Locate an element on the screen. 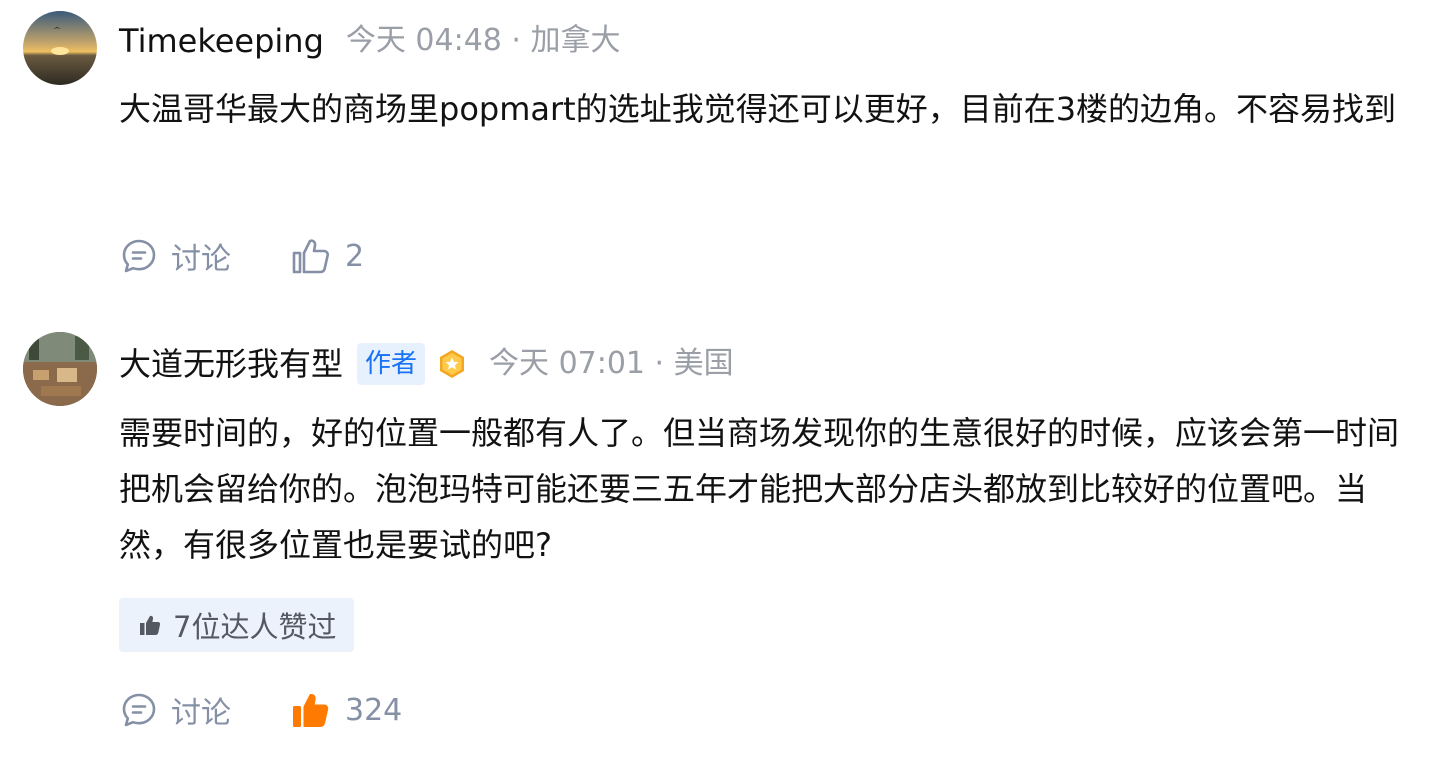 This screenshot has height=770, width=1436. small-thumbs-up-icon is located at coordinates (150, 625).